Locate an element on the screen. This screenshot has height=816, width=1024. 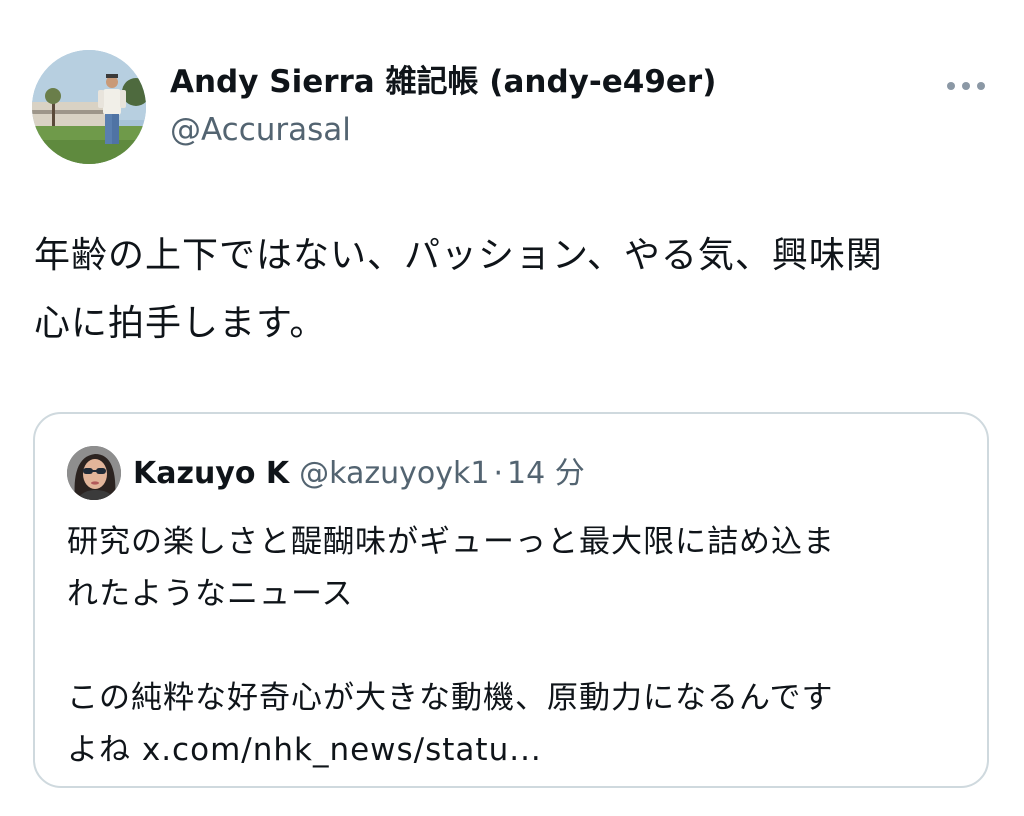
quoted-author-avatar-photo is located at coordinates (94, 473).